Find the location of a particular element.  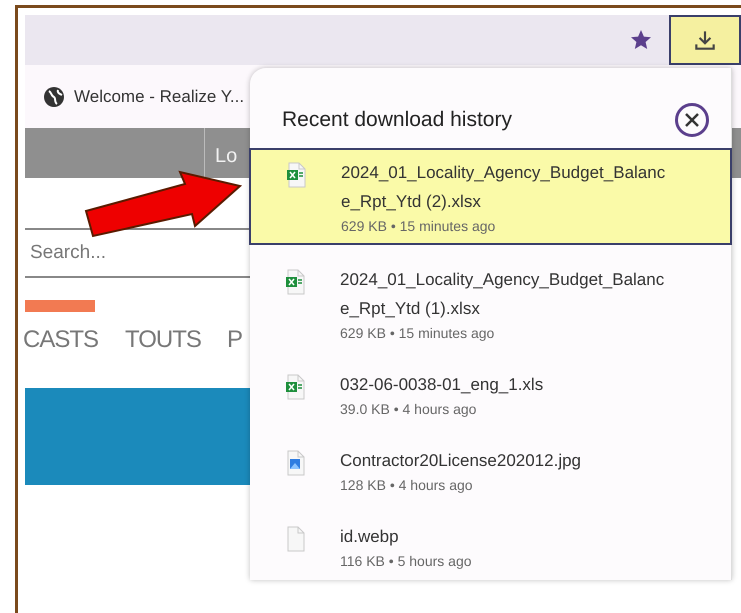

accent-bar is located at coordinates (60, 306).